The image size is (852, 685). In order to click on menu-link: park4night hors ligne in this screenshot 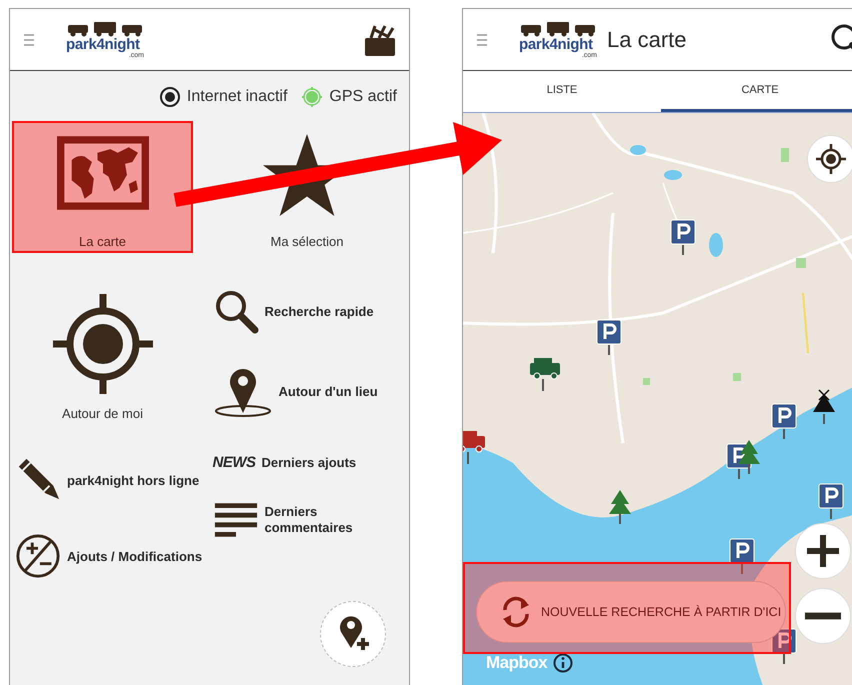, I will do `click(133, 480)`.